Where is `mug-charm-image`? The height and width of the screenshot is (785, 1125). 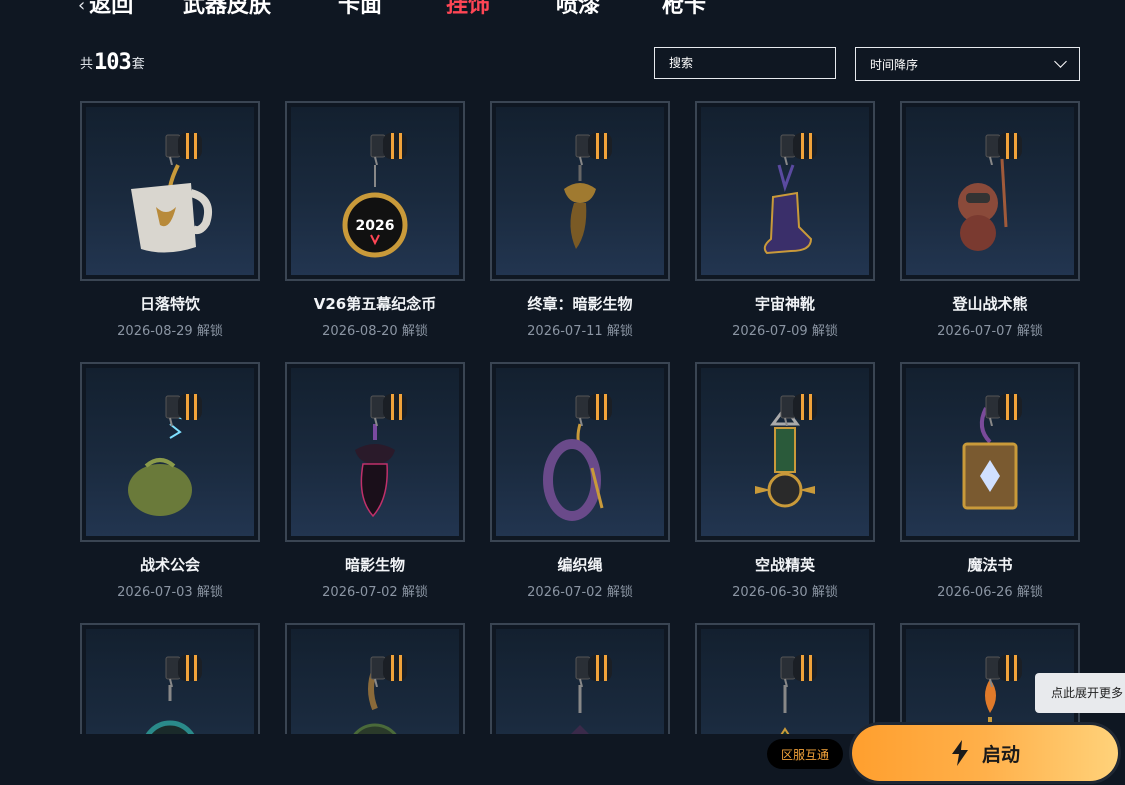 mug-charm-image is located at coordinates (170, 191).